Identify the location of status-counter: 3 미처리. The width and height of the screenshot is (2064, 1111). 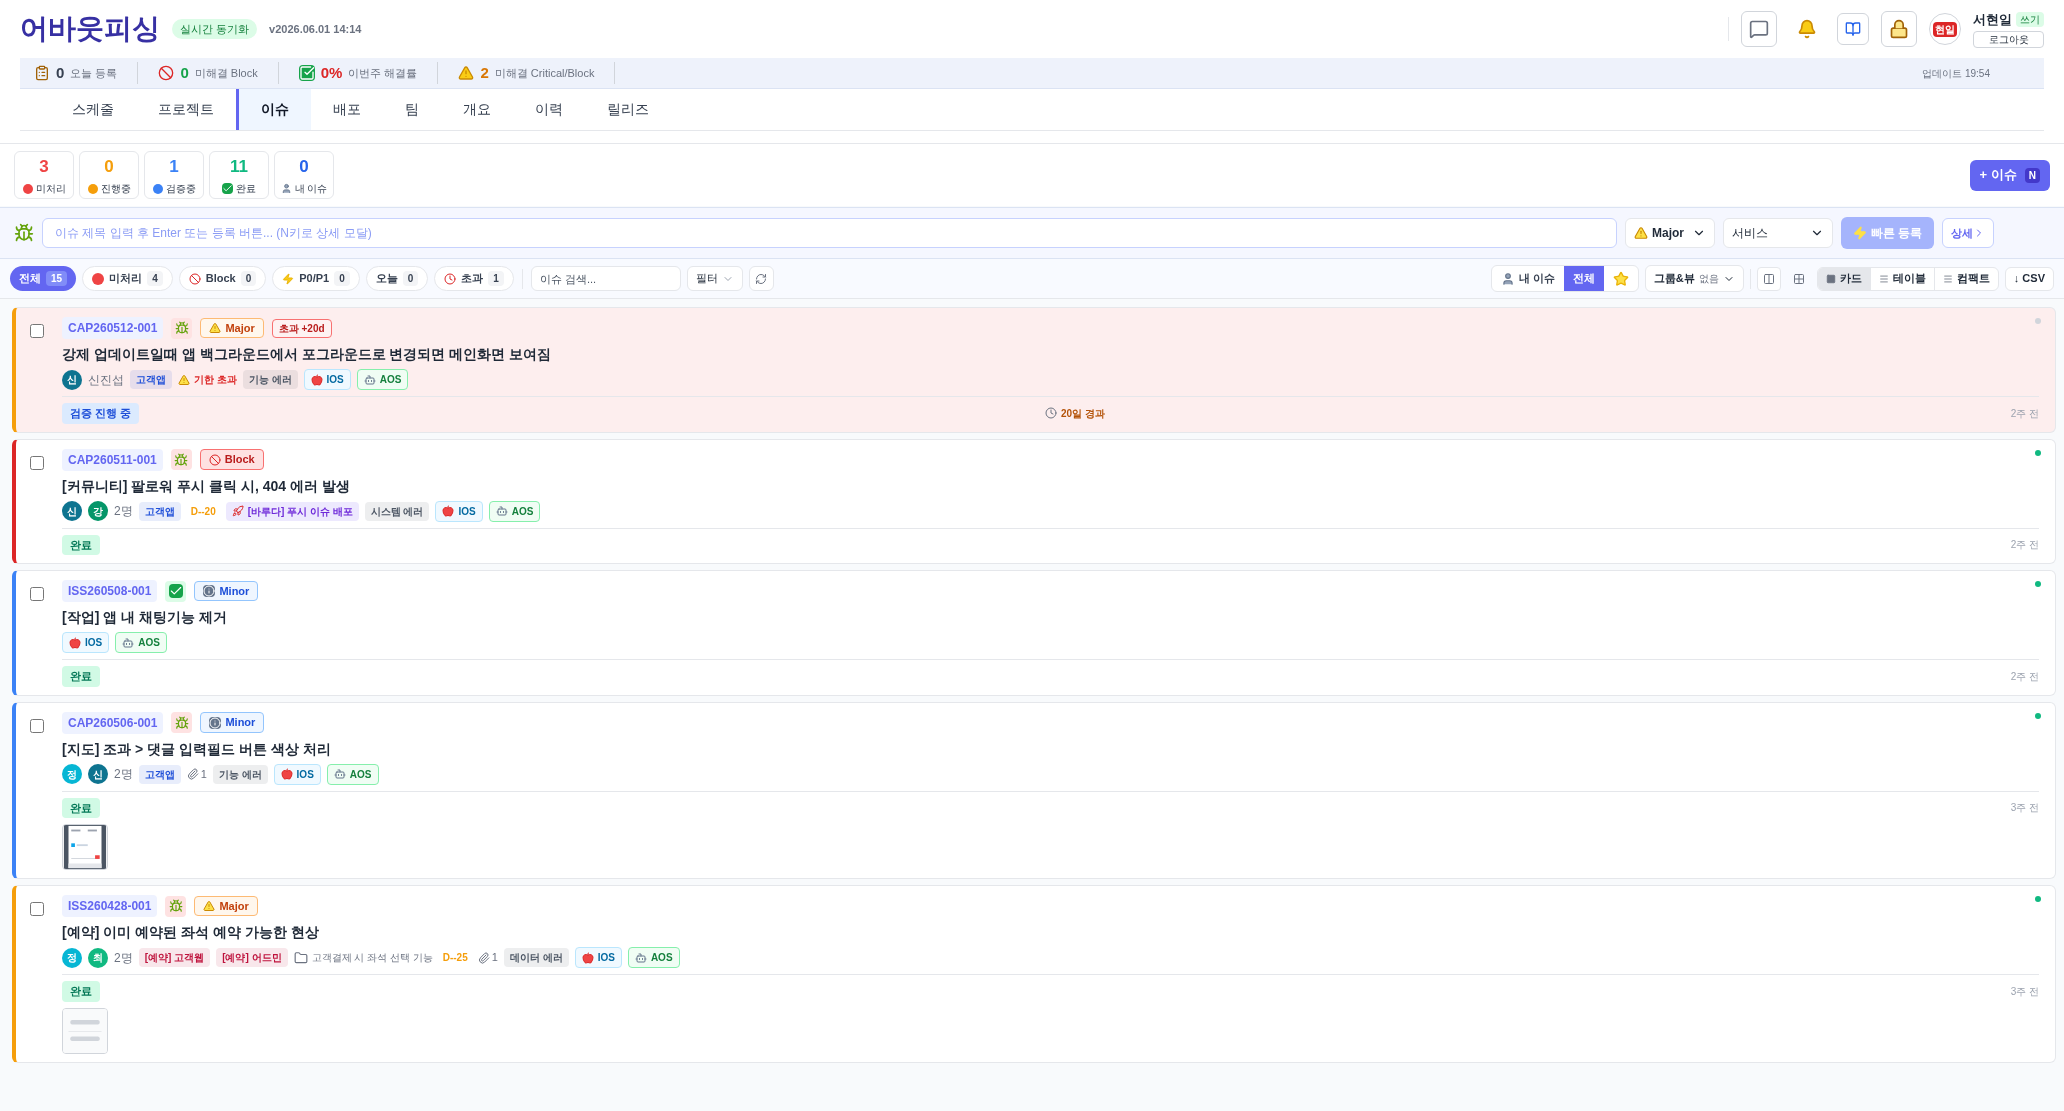
(44, 175).